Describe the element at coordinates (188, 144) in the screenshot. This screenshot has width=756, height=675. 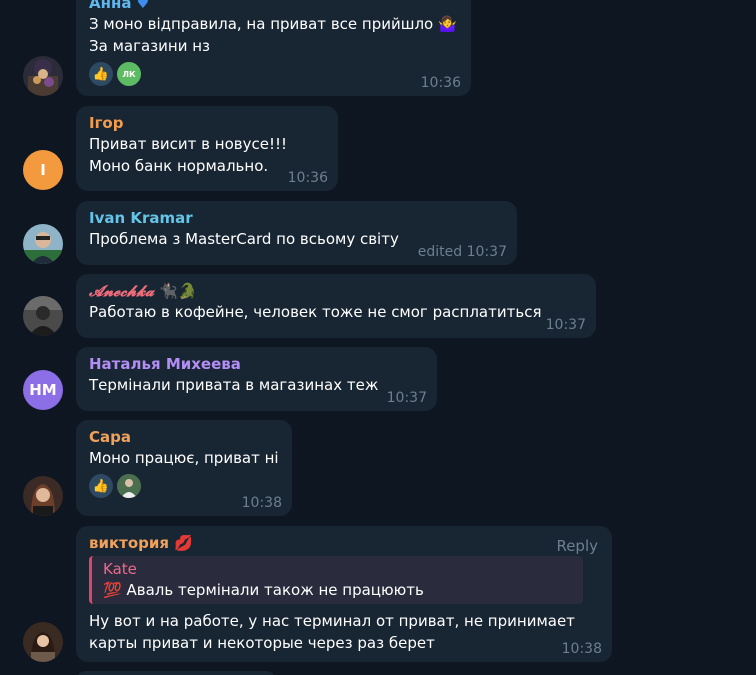
I see `message-text: Приват висит в новусе!!!` at that location.